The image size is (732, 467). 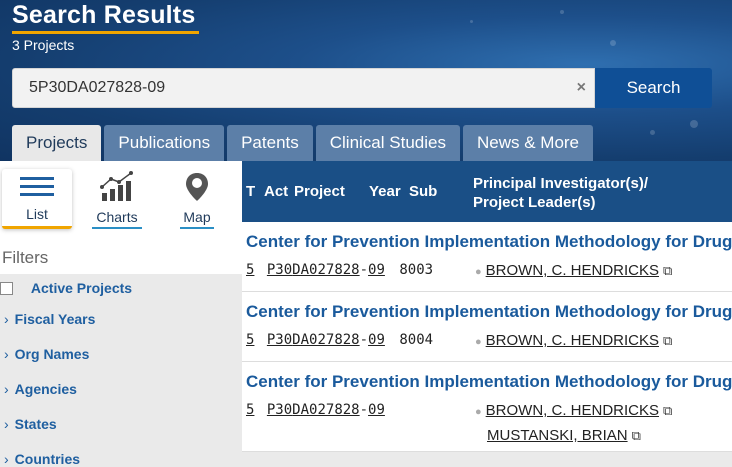 I want to click on page-title: Search Results, so click(x=104, y=15).